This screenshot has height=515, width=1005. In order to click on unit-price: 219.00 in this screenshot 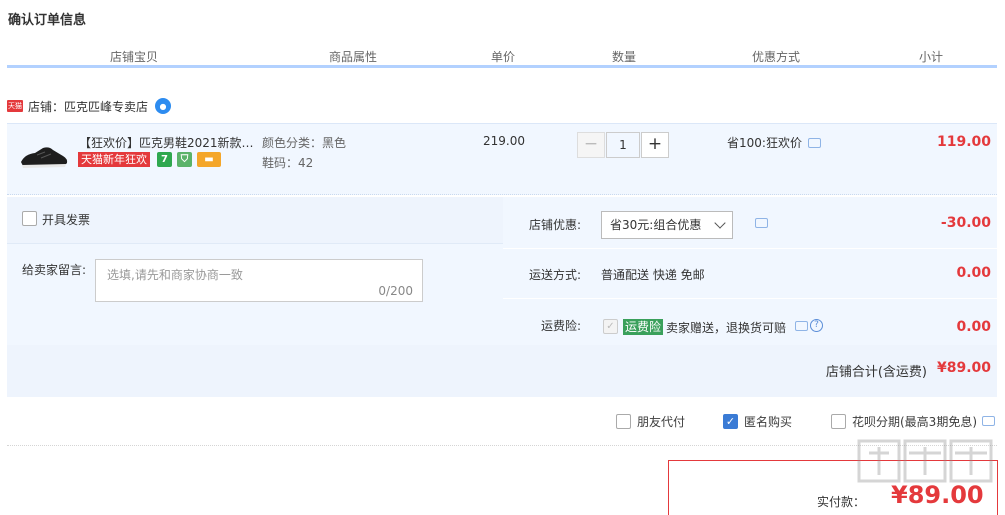, I will do `click(504, 141)`.